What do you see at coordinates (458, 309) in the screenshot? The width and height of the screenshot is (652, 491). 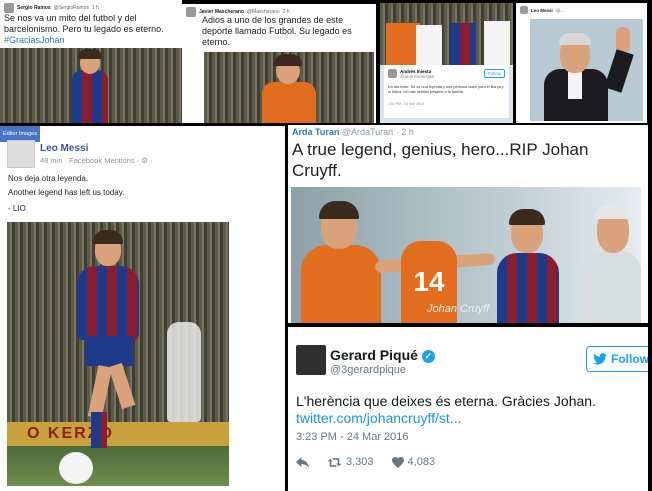 I see `photo-caption: Johan Cruyff` at bounding box center [458, 309].